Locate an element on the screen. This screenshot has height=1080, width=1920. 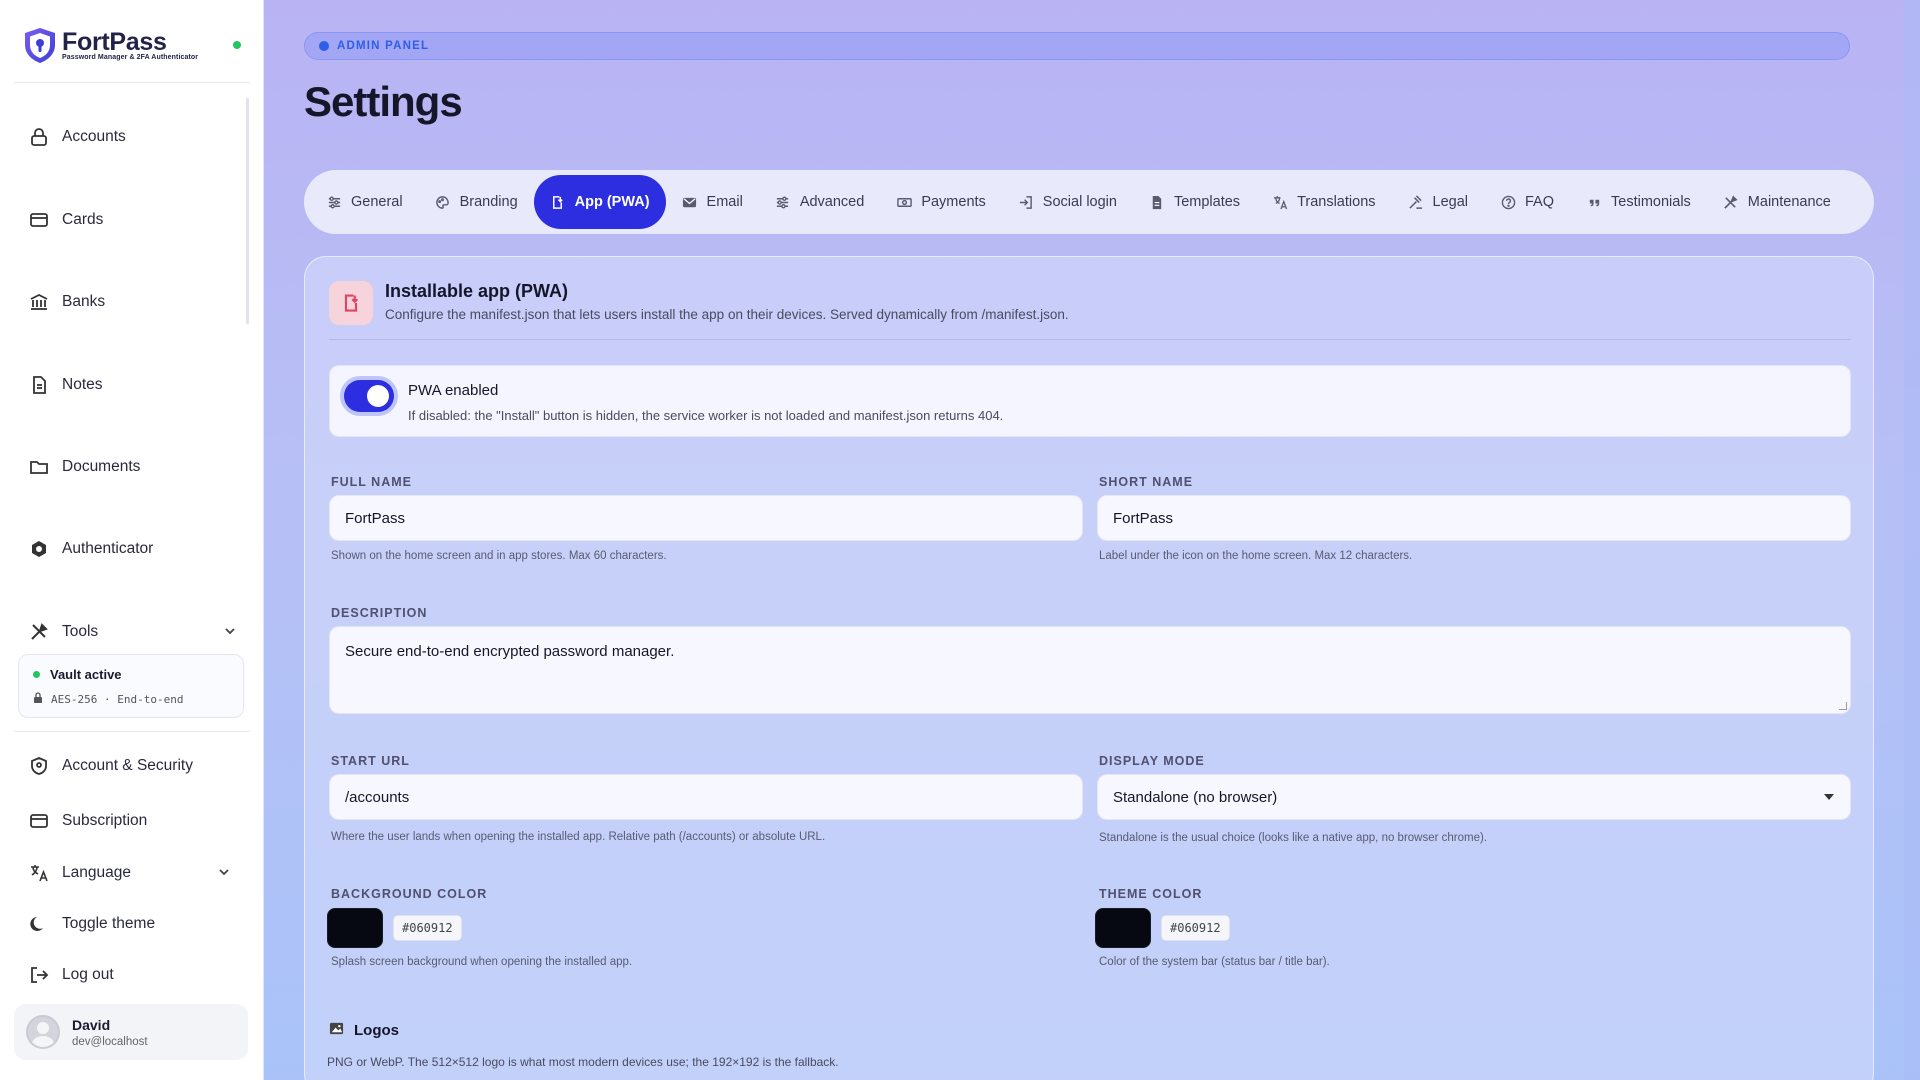
sidebar-item-label: Notes is located at coordinates (82, 384).